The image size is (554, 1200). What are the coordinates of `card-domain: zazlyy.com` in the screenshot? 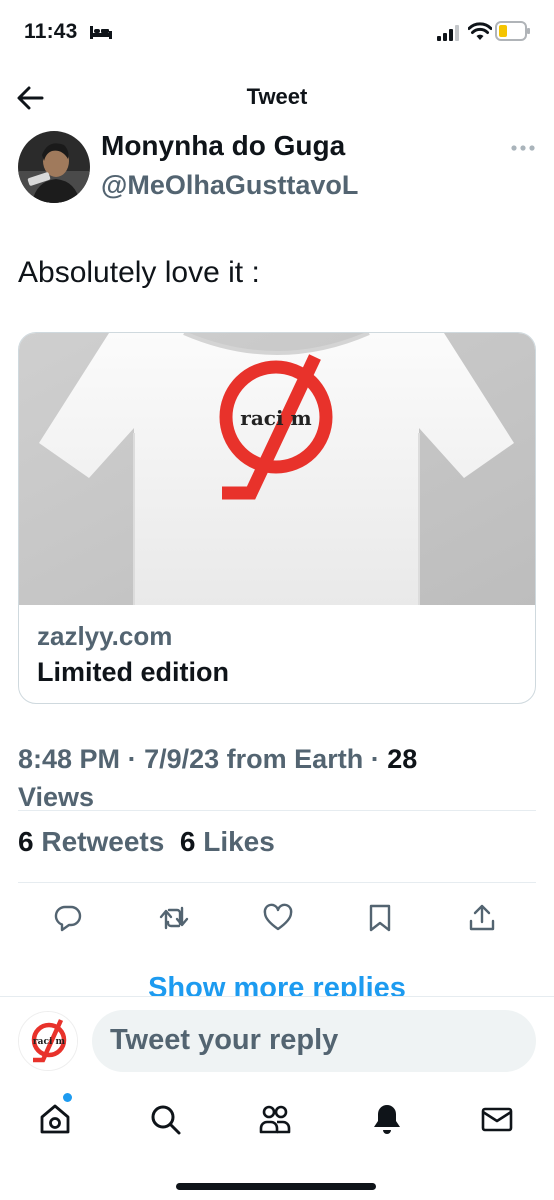 It's located at (105, 636).